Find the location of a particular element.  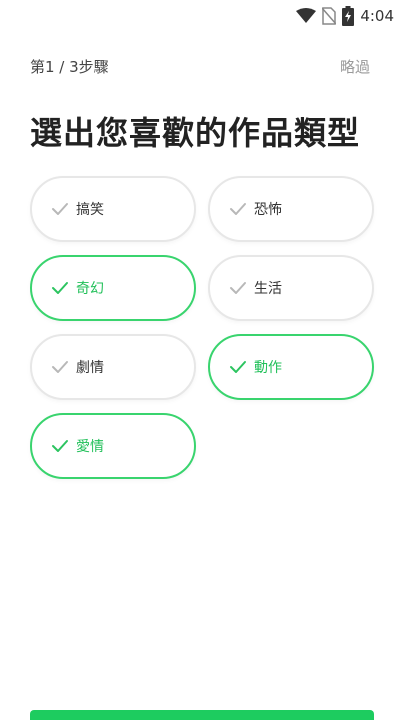

genre-chip-label: 劇情 is located at coordinates (90, 368).